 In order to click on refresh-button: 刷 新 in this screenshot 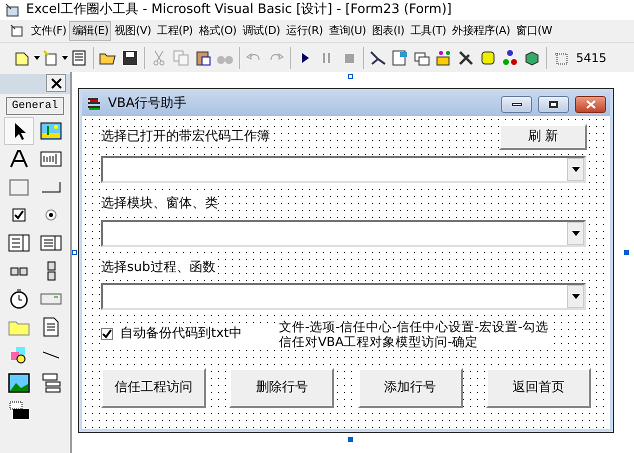, I will do `click(543, 137)`.